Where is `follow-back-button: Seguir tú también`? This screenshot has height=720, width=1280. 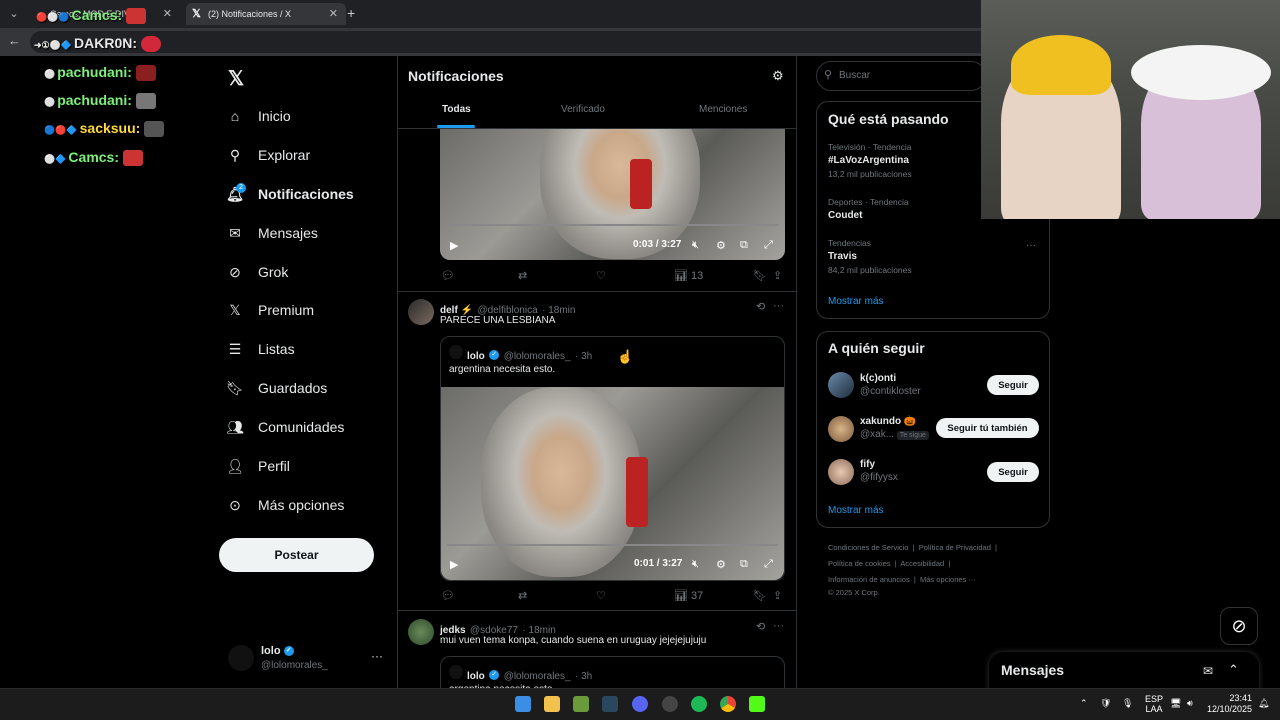 follow-back-button: Seguir tú también is located at coordinates (987, 428).